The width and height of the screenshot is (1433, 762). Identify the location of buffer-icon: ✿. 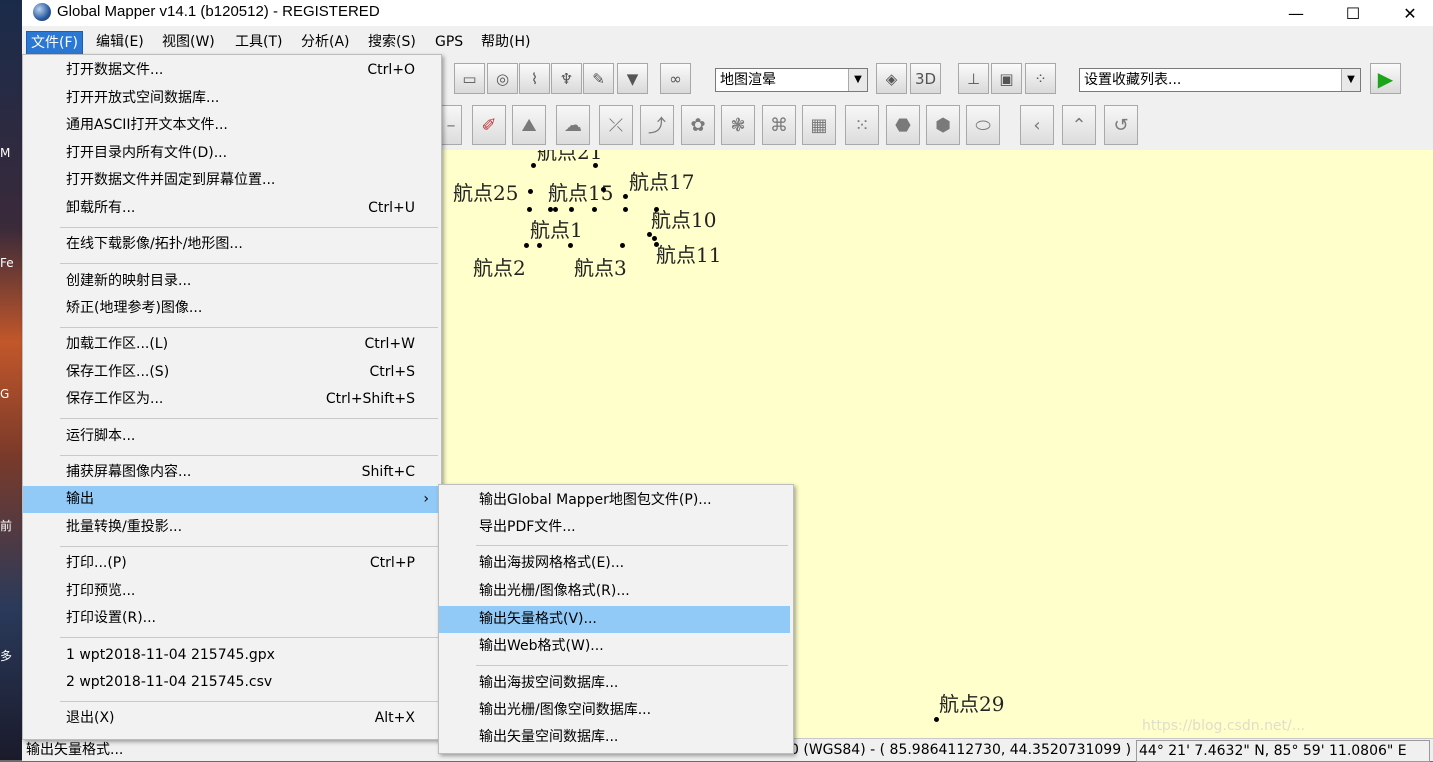
(698, 125).